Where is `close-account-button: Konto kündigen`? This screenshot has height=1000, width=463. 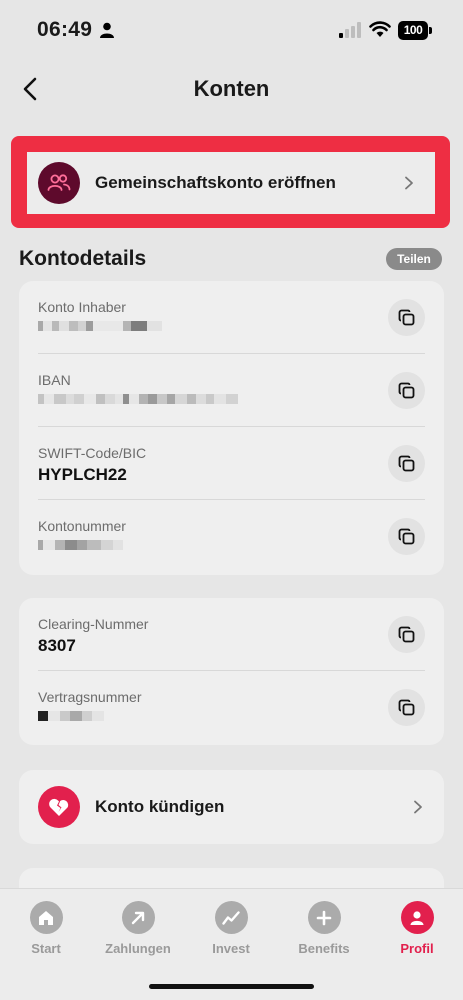 close-account-button: Konto kündigen is located at coordinates (231, 807).